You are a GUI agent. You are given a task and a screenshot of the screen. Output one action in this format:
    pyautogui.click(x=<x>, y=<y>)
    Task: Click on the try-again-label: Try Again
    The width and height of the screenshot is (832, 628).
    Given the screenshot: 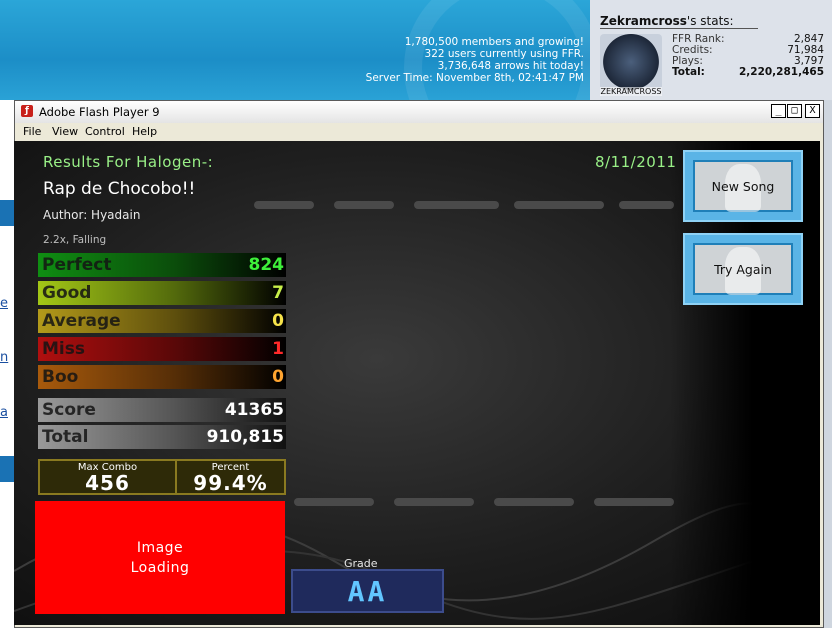 What is the action you would take?
    pyautogui.click(x=743, y=269)
    